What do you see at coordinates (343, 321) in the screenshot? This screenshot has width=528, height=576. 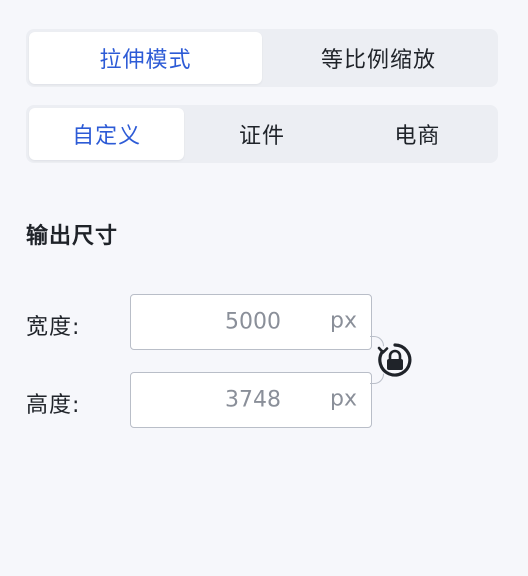 I see `width-unit: px` at bounding box center [343, 321].